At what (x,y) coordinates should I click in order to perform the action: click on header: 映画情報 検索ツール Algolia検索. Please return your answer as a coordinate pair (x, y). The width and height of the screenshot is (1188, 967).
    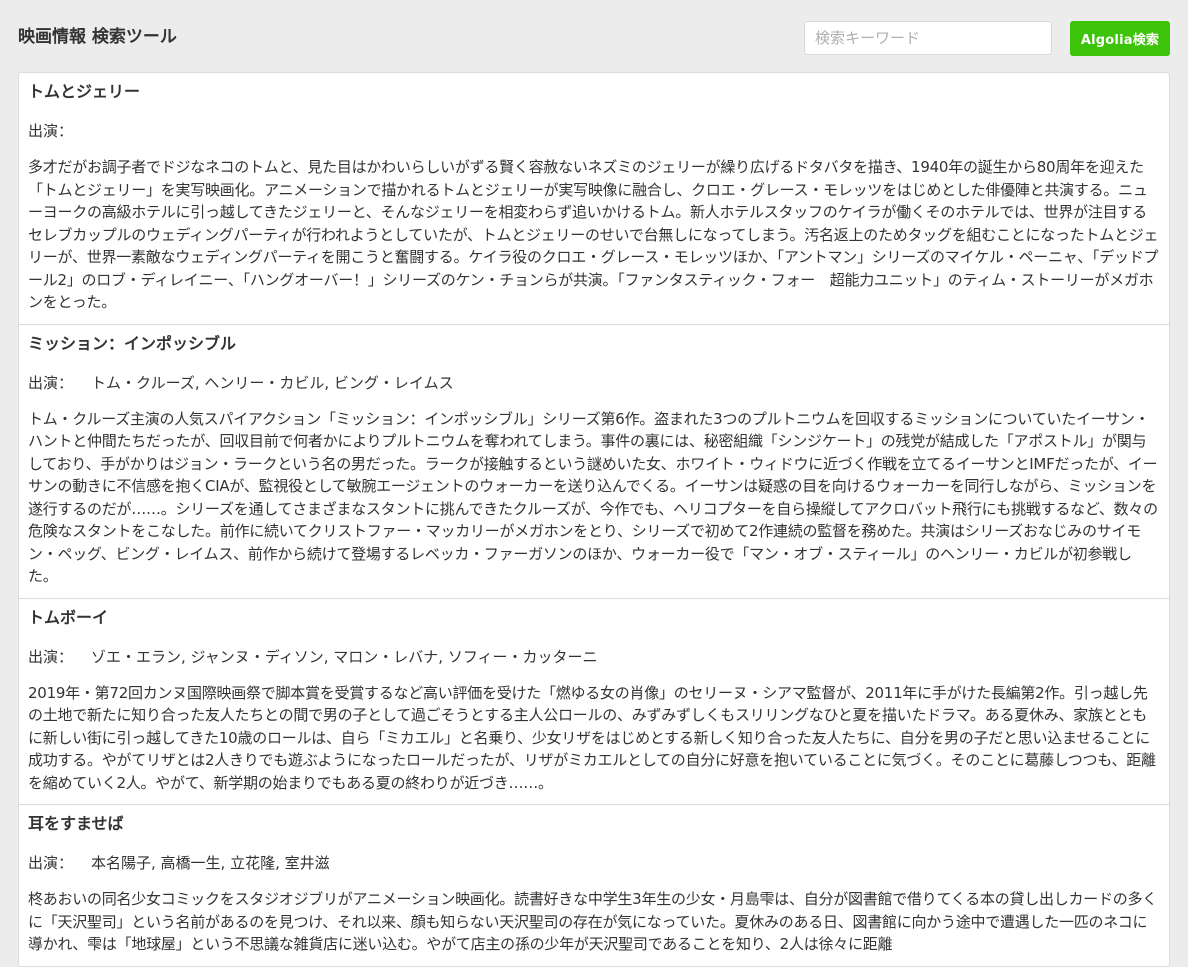
    Looking at the image, I should click on (594, 36).